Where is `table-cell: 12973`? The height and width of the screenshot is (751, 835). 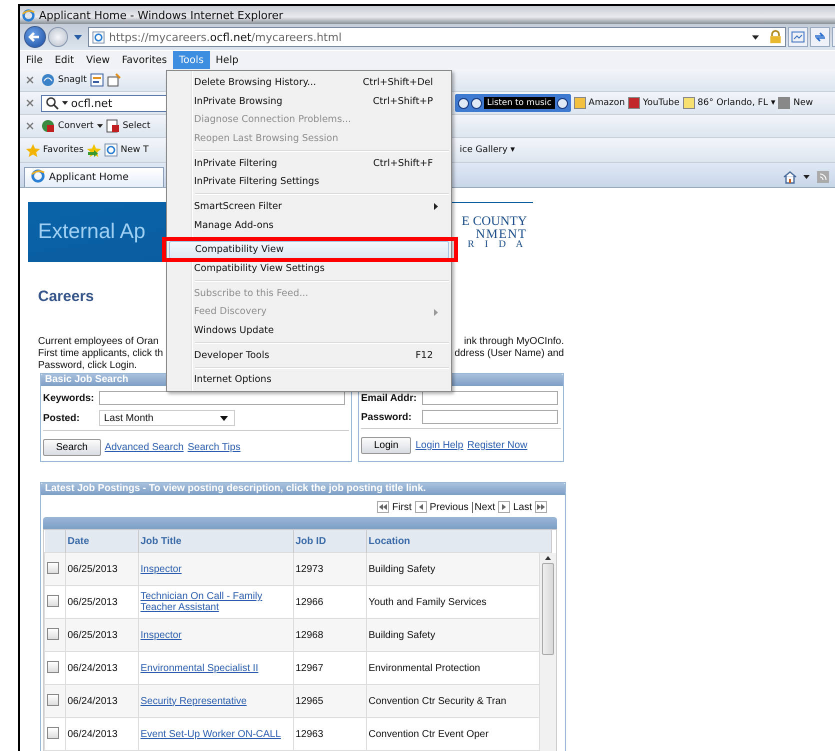 table-cell: 12973 is located at coordinates (329, 569).